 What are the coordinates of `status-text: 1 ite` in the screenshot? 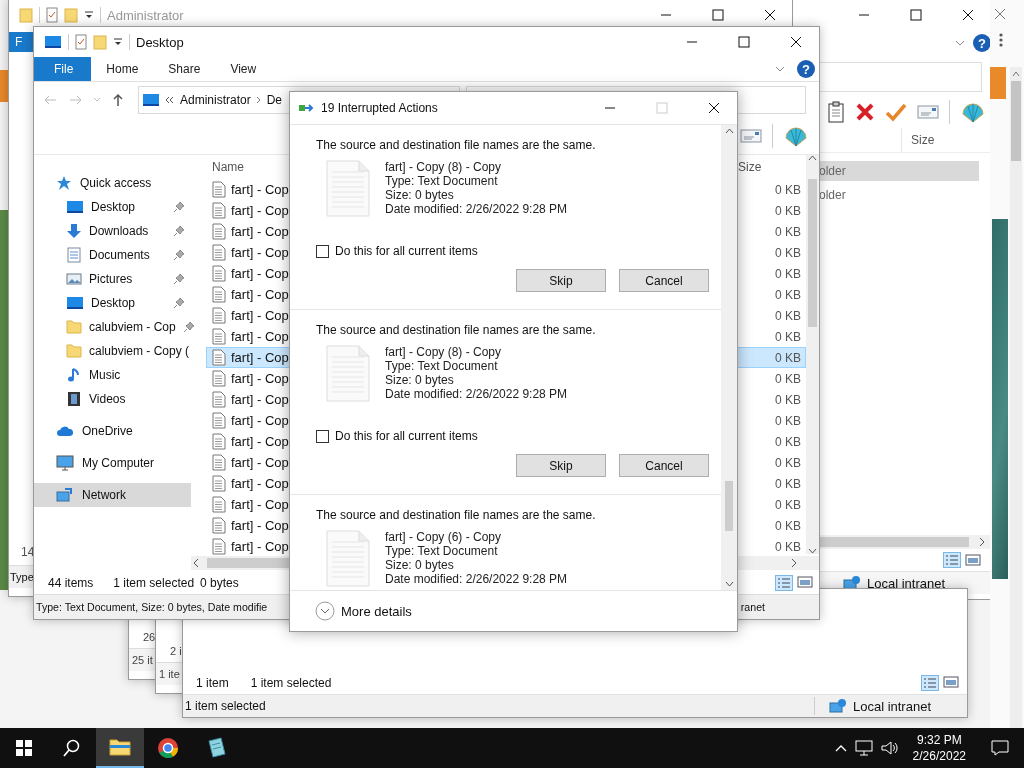 It's located at (169, 674).